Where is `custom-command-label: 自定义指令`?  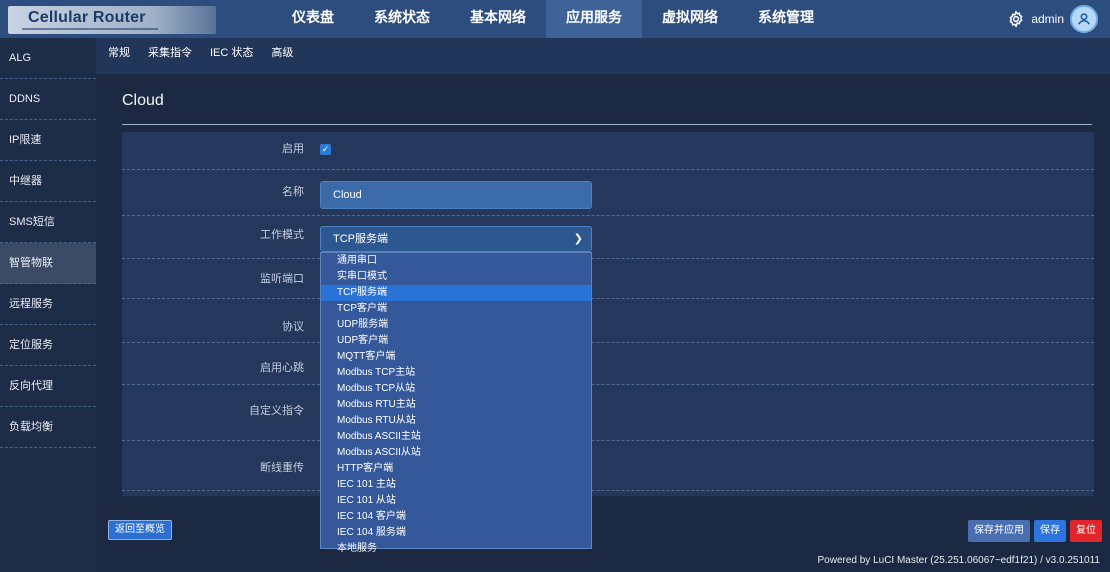 custom-command-label: 自定义指令 is located at coordinates (276, 411).